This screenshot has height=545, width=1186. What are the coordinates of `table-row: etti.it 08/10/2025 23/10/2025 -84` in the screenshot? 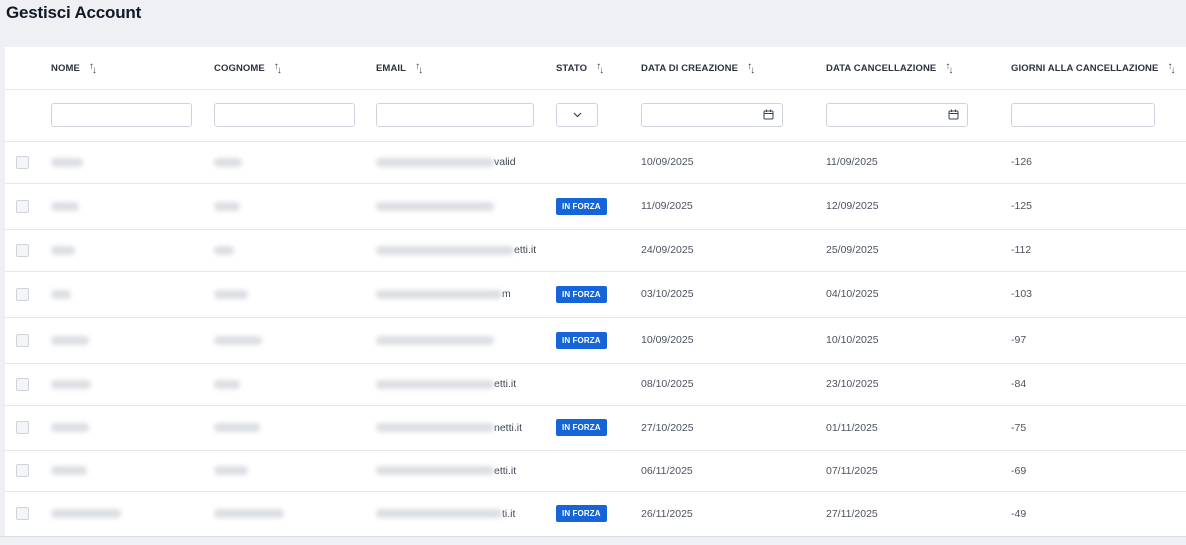 It's located at (595, 384).